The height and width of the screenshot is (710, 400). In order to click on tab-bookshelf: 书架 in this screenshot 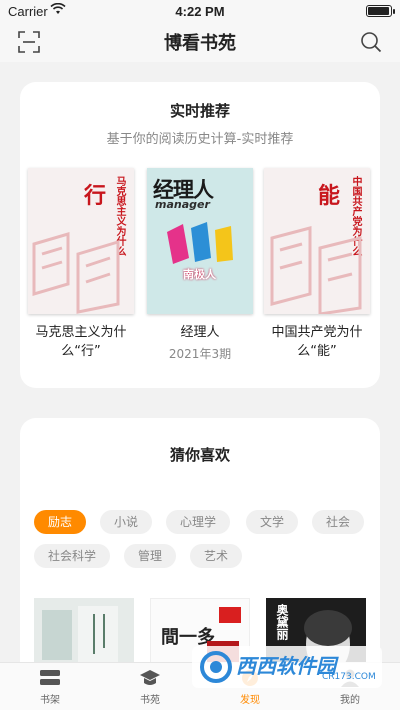, I will do `click(50, 687)`.